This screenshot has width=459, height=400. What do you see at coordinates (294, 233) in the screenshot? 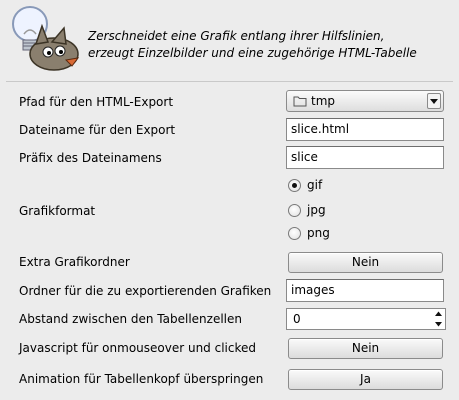
I see `radio-png` at bounding box center [294, 233].